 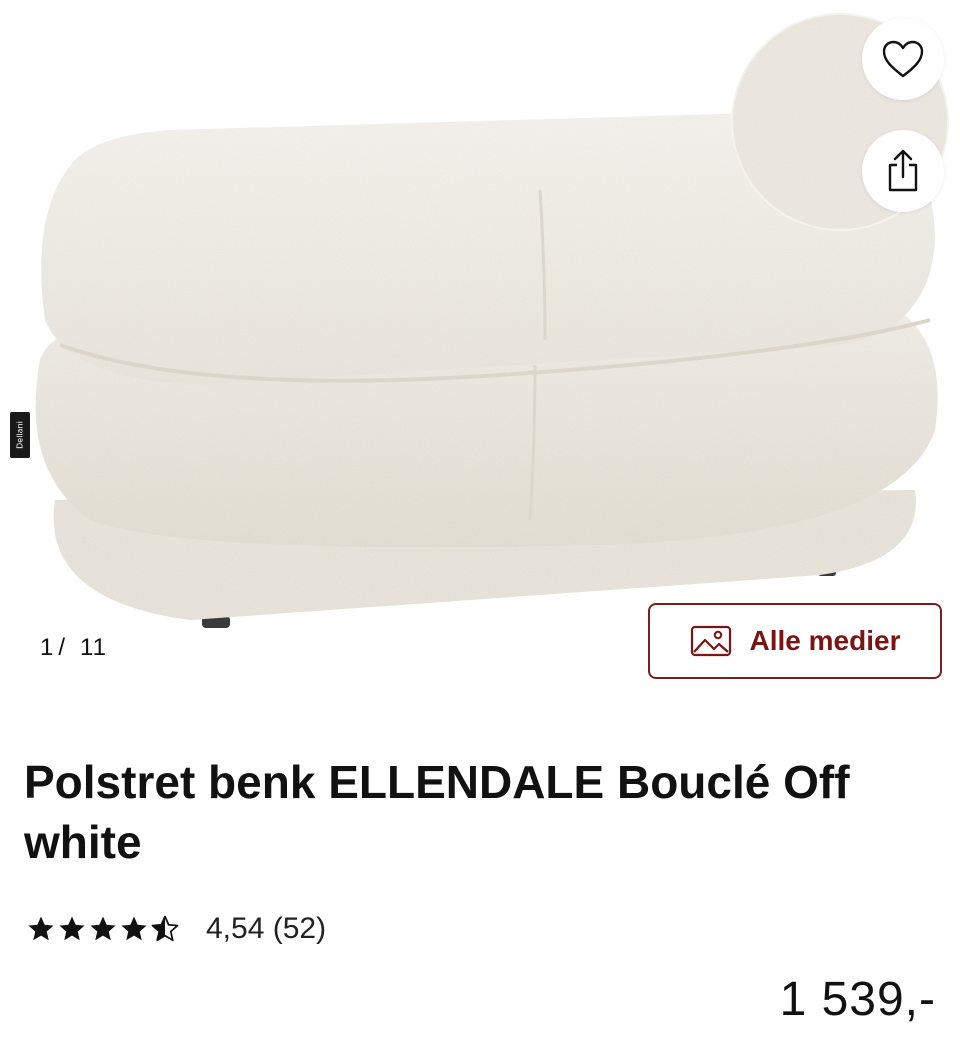 What do you see at coordinates (235, 928) in the screenshot?
I see `rating-score: 4,54` at bounding box center [235, 928].